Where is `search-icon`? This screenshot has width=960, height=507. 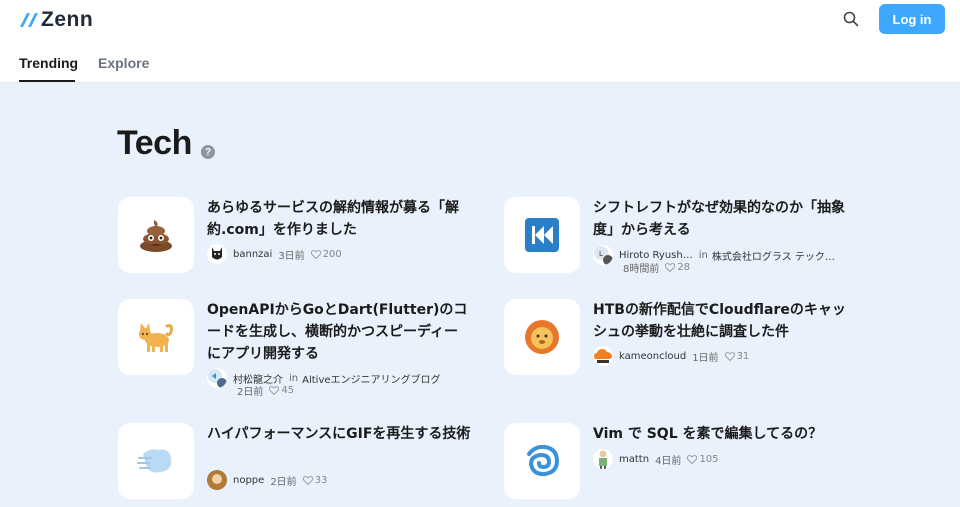 search-icon is located at coordinates (851, 19).